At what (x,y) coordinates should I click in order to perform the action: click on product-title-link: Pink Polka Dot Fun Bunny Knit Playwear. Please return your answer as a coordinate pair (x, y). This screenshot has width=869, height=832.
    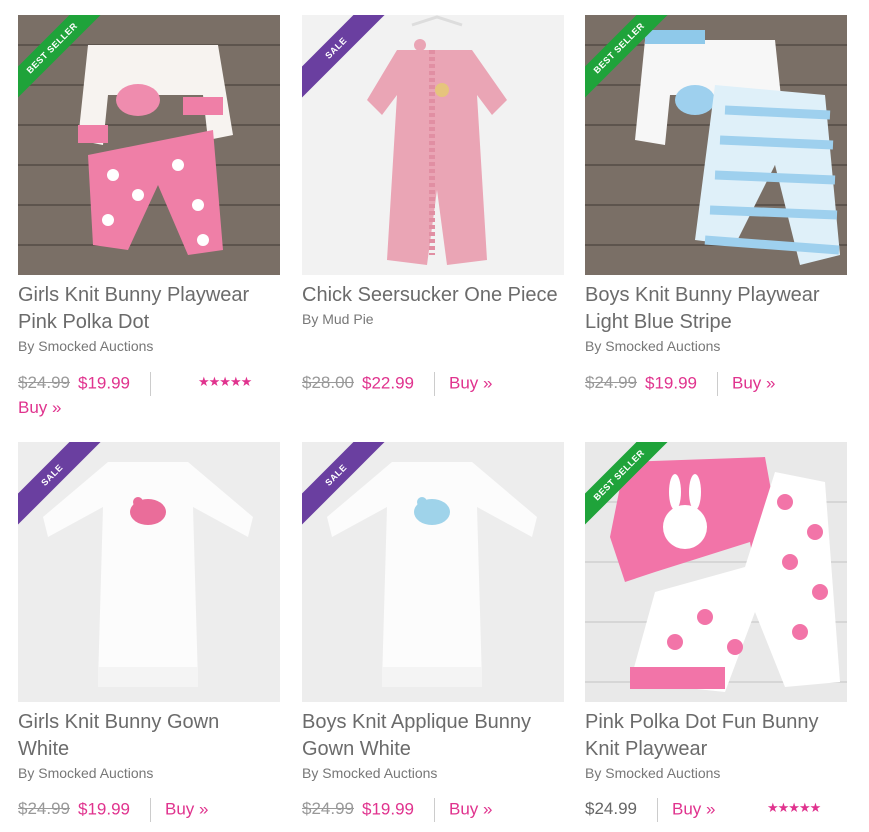
    Looking at the image, I should click on (716, 736).